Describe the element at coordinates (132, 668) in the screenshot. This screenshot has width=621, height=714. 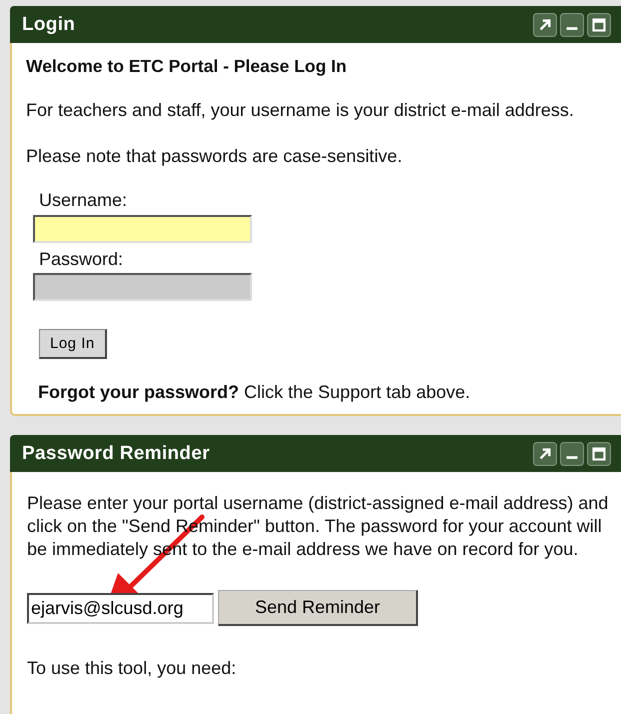
I see `instruction-text: To use this tool, you need:` at that location.